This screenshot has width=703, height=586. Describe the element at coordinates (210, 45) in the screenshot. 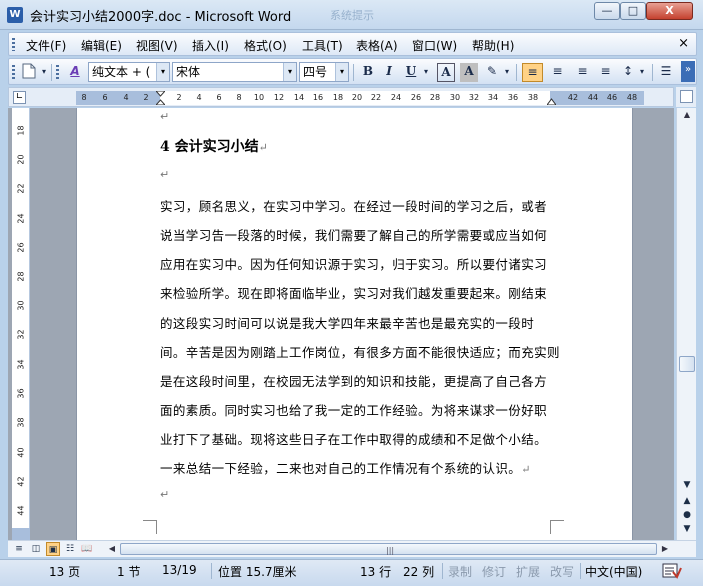

I see `menu-insert: 插入(I)` at that location.